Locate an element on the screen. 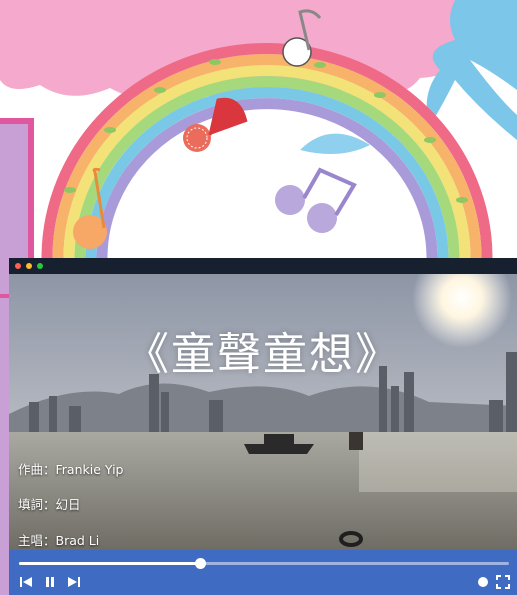  buoy is located at coordinates (356, 441).